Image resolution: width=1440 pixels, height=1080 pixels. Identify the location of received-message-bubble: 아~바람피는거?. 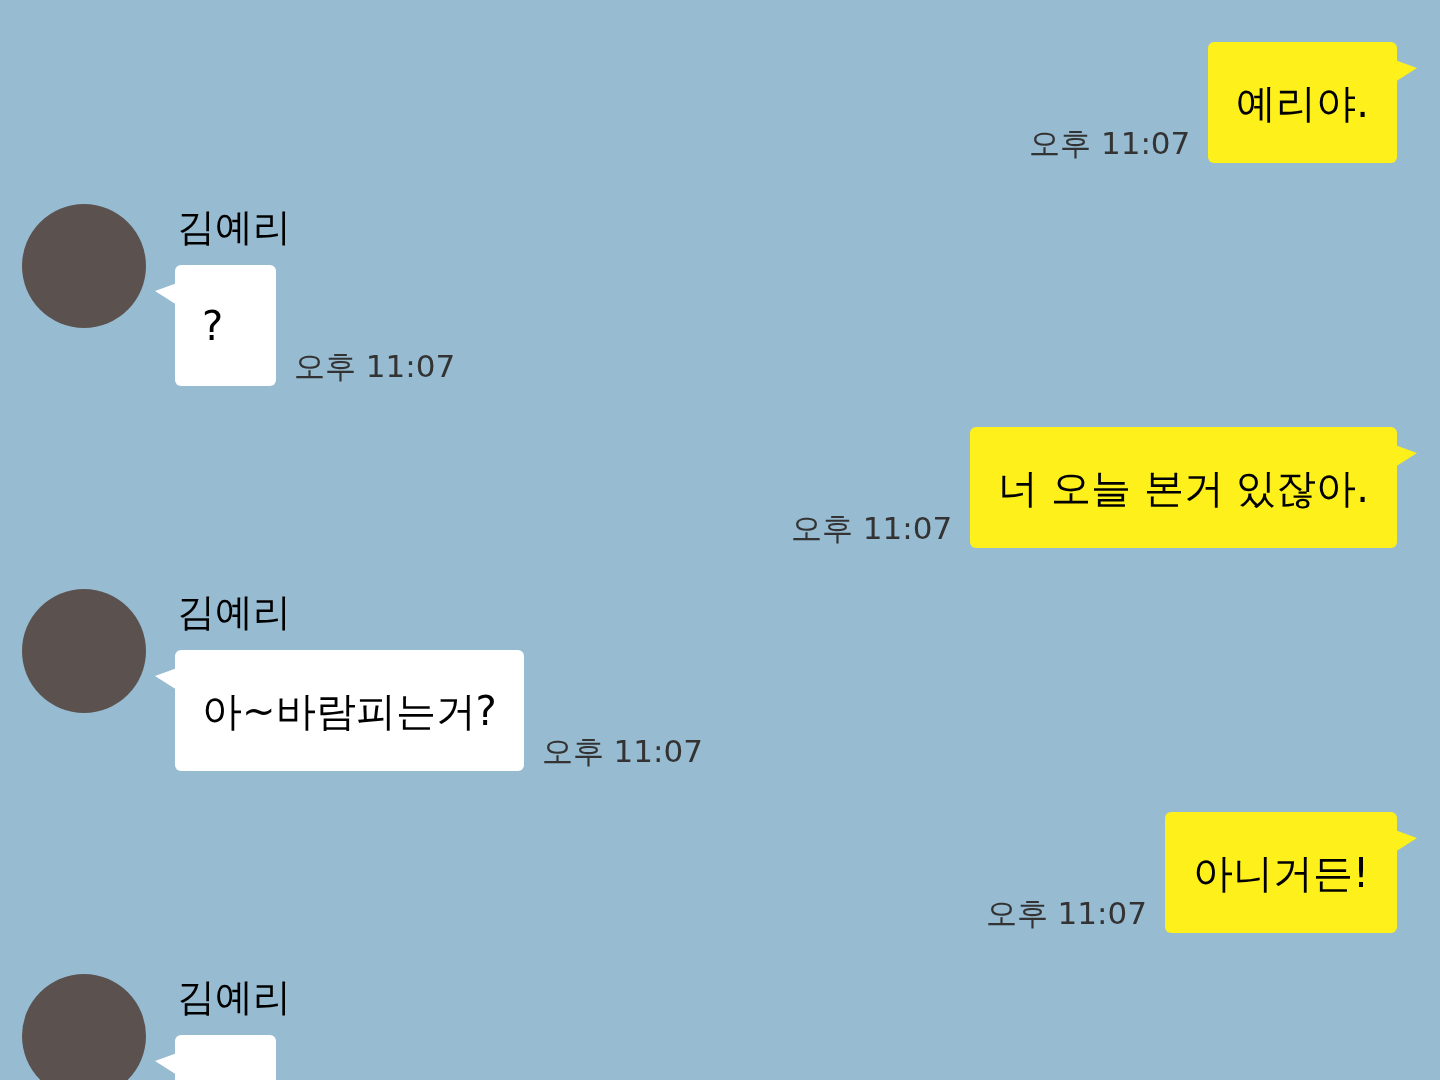
(349, 710).